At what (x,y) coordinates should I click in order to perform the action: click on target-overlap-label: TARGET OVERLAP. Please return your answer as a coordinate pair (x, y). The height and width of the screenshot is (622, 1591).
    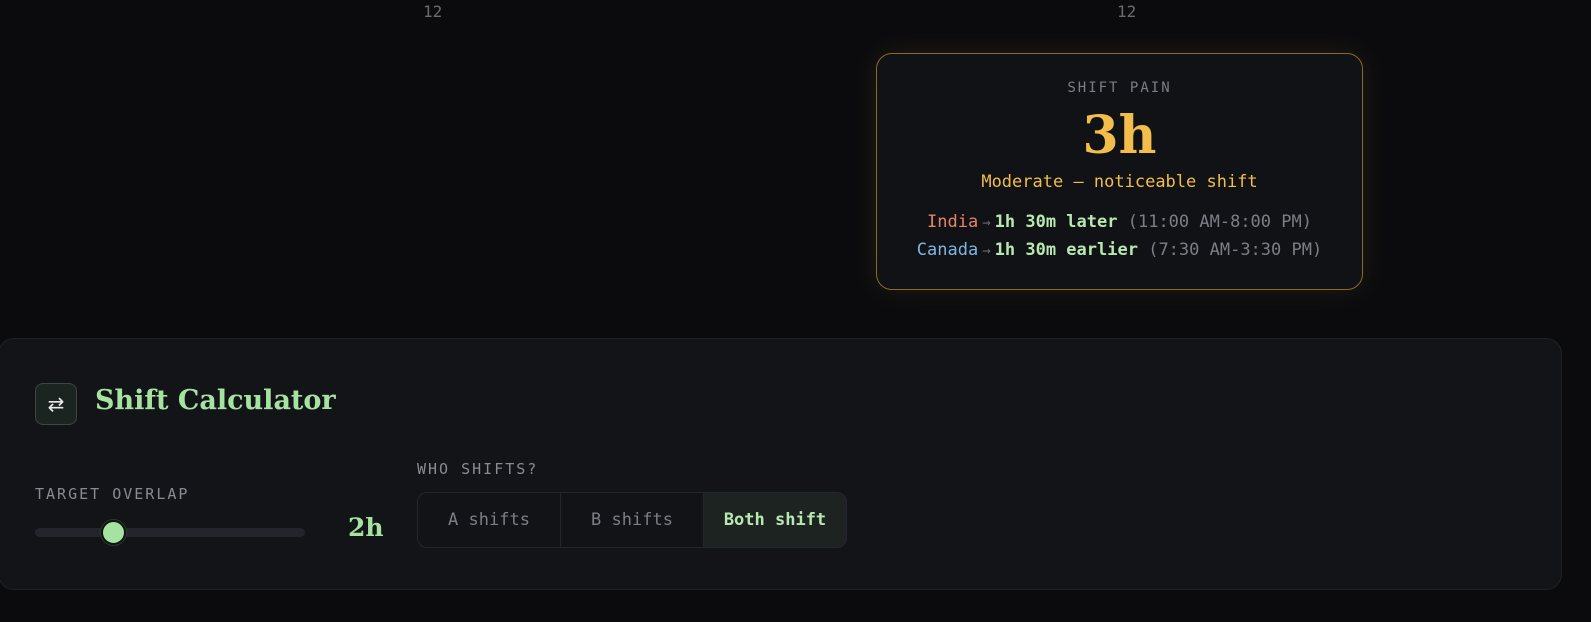
    Looking at the image, I should click on (112, 494).